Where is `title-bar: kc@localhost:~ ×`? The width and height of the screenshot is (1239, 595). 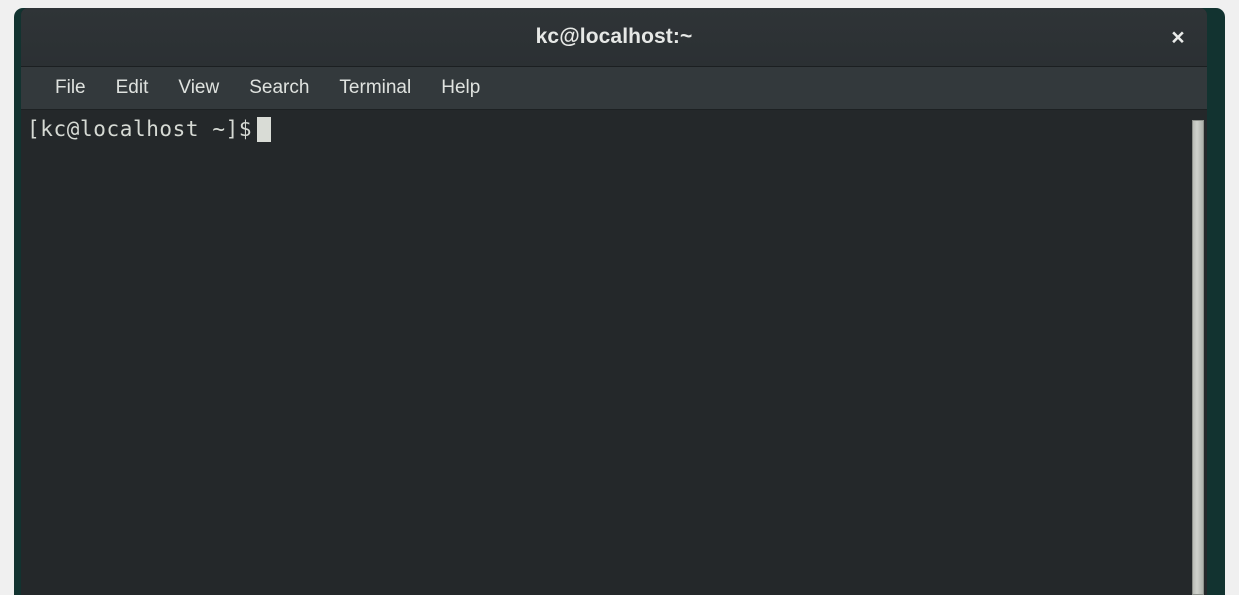
title-bar: kc@localhost:~ × is located at coordinates (614, 37).